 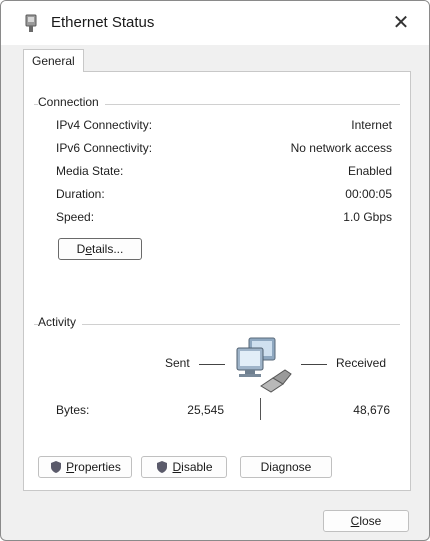 What do you see at coordinates (177, 363) in the screenshot?
I see `sent-label: Sent` at bounding box center [177, 363].